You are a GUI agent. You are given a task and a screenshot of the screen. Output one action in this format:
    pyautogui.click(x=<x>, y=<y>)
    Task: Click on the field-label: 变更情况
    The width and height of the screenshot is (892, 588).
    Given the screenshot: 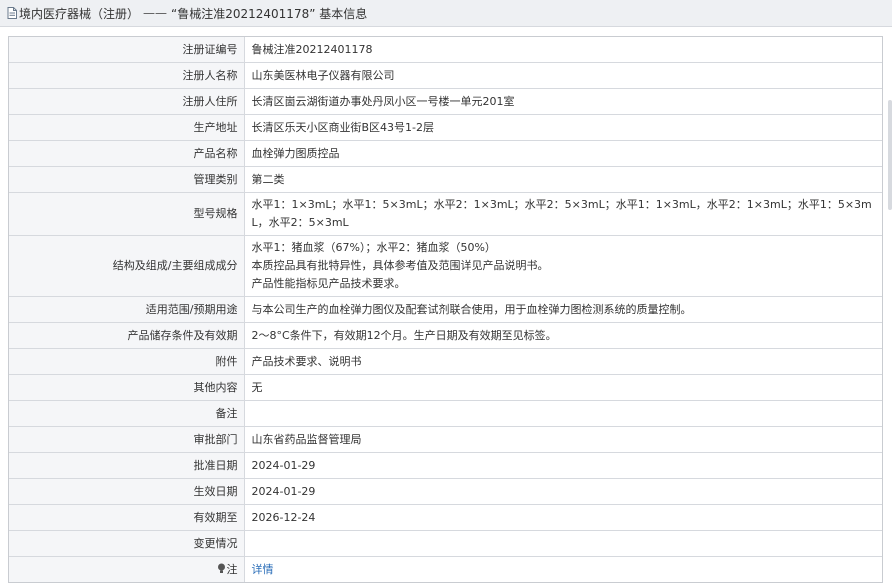 What is the action you would take?
    pyautogui.click(x=127, y=543)
    